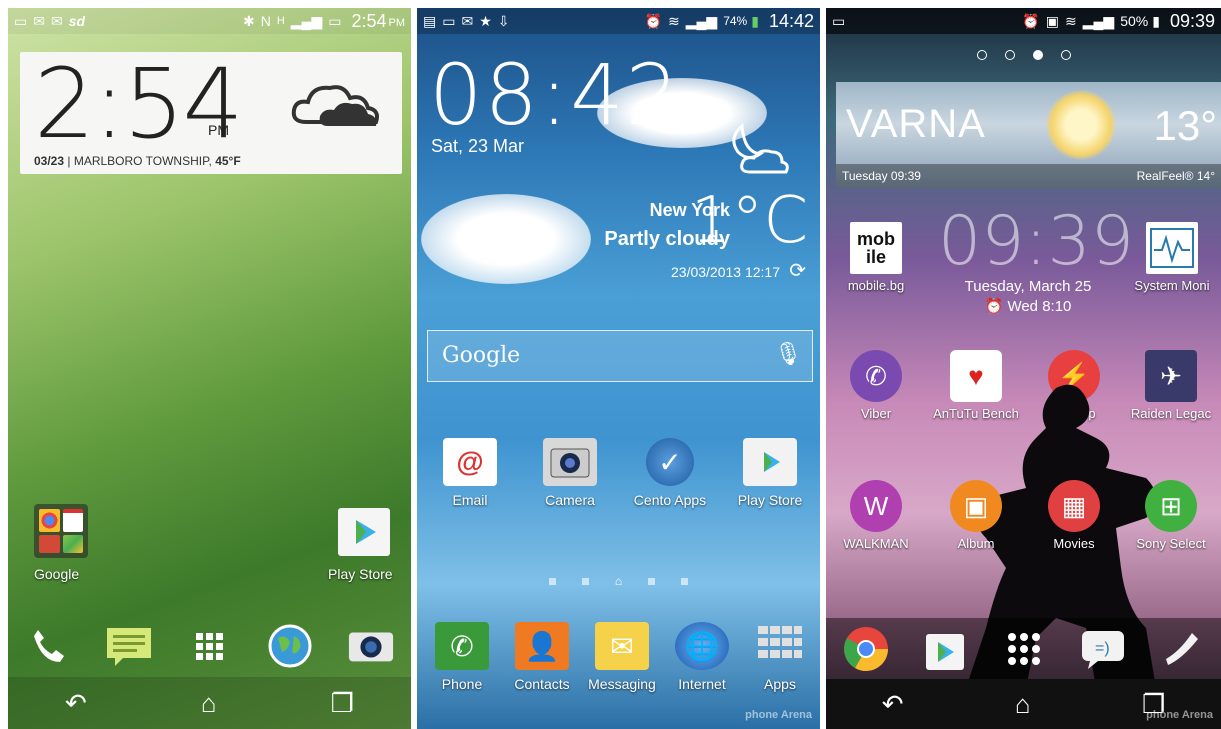  Describe the element at coordinates (876, 285) in the screenshot. I see `app-label: mobile.bg` at that location.